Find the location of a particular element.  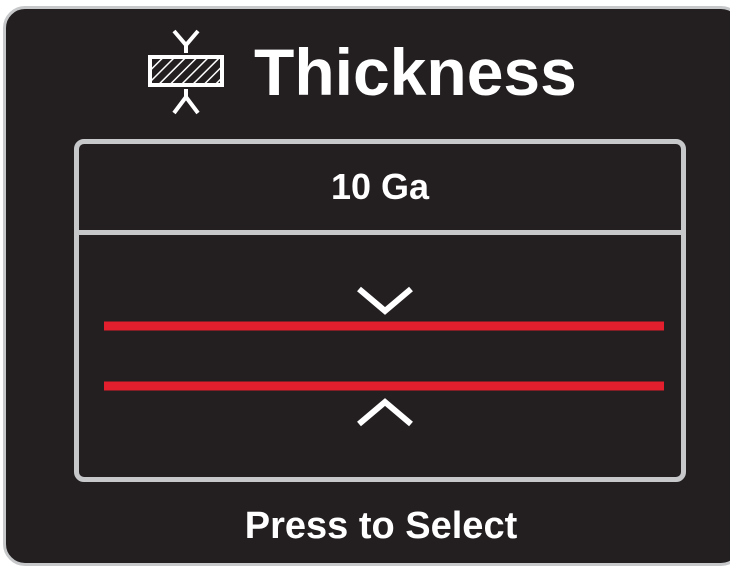

chevron-up-icon is located at coordinates (385, 412).